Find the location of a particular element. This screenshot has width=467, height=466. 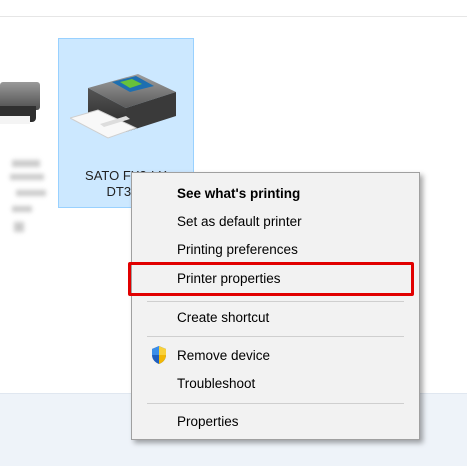

printer-icon is located at coordinates (123, 106).